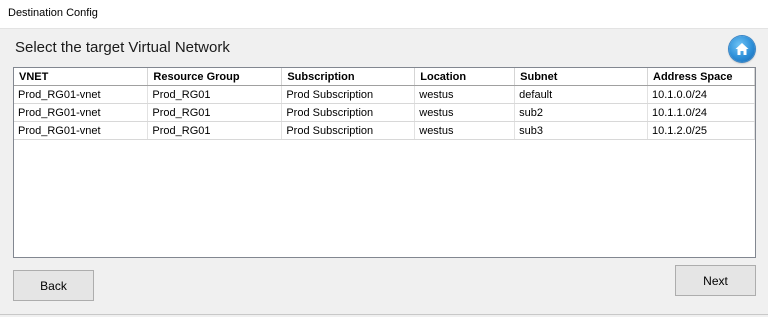 This screenshot has height=317, width=768. What do you see at coordinates (581, 112) in the screenshot?
I see `cell-subnet: sub2` at bounding box center [581, 112].